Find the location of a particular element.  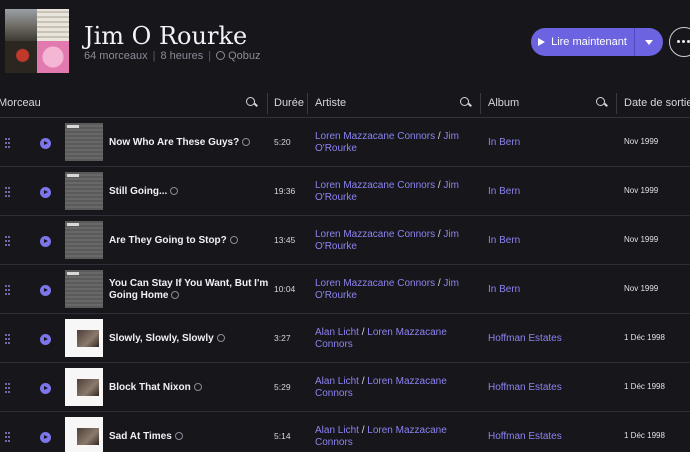

column-track: Morceau is located at coordinates (20, 103).